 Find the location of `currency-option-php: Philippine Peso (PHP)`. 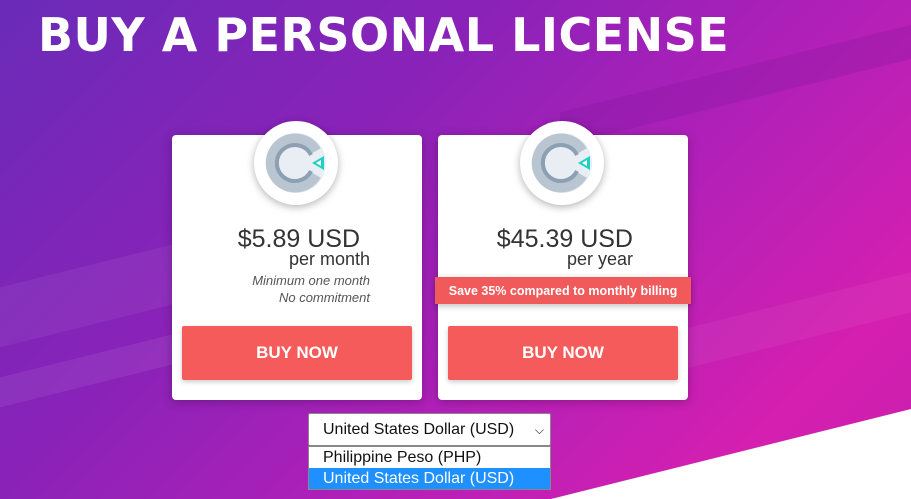

currency-option-php: Philippine Peso (PHP) is located at coordinates (429, 457).